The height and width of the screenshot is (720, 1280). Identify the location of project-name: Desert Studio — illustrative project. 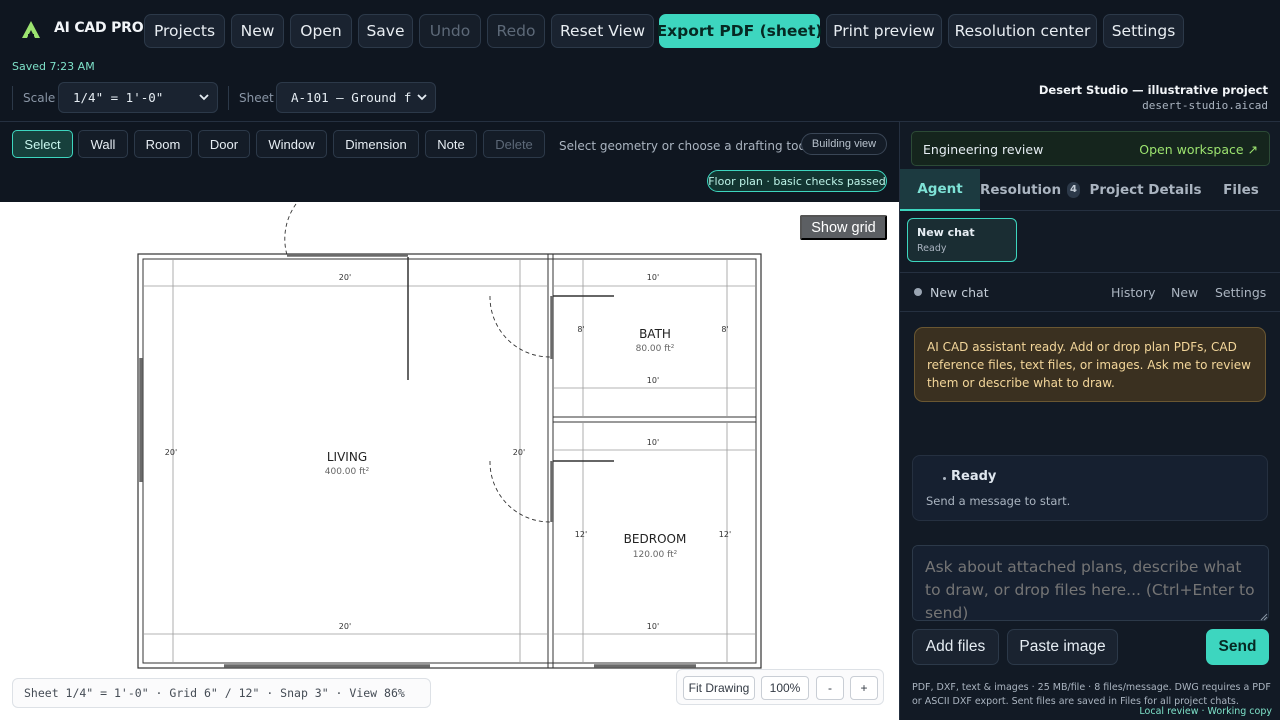
(1153, 90).